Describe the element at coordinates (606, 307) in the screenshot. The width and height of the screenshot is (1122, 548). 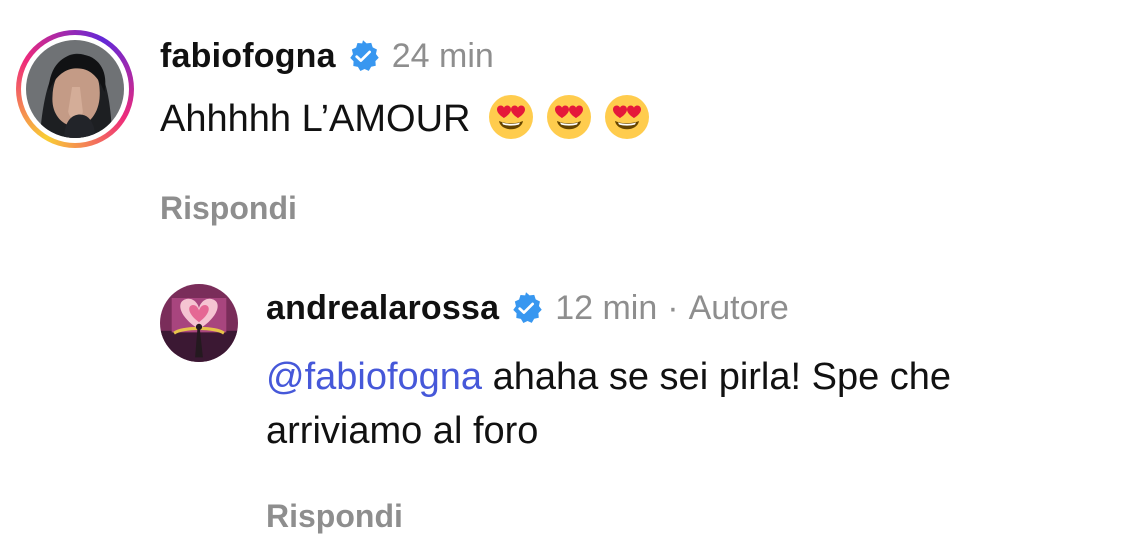
I see `comment-time: 12 min` at that location.